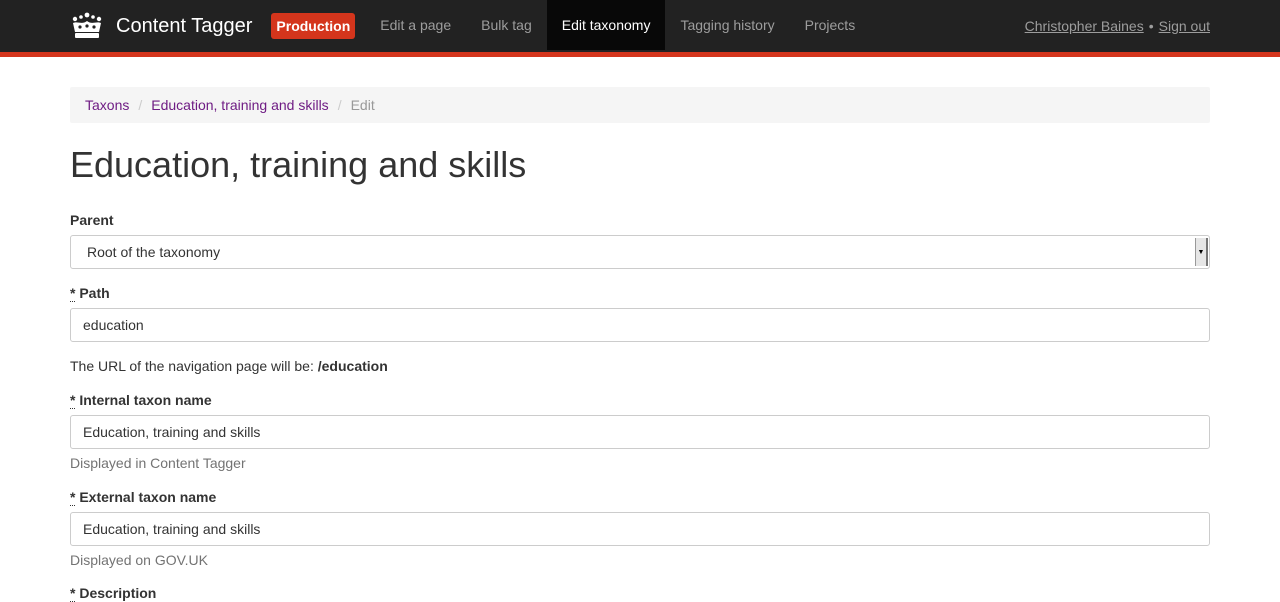 Image resolution: width=1280 pixels, height=602 pixels. What do you see at coordinates (107, 105) in the screenshot?
I see `breadcrumb-item-taxons: Taxons` at bounding box center [107, 105].